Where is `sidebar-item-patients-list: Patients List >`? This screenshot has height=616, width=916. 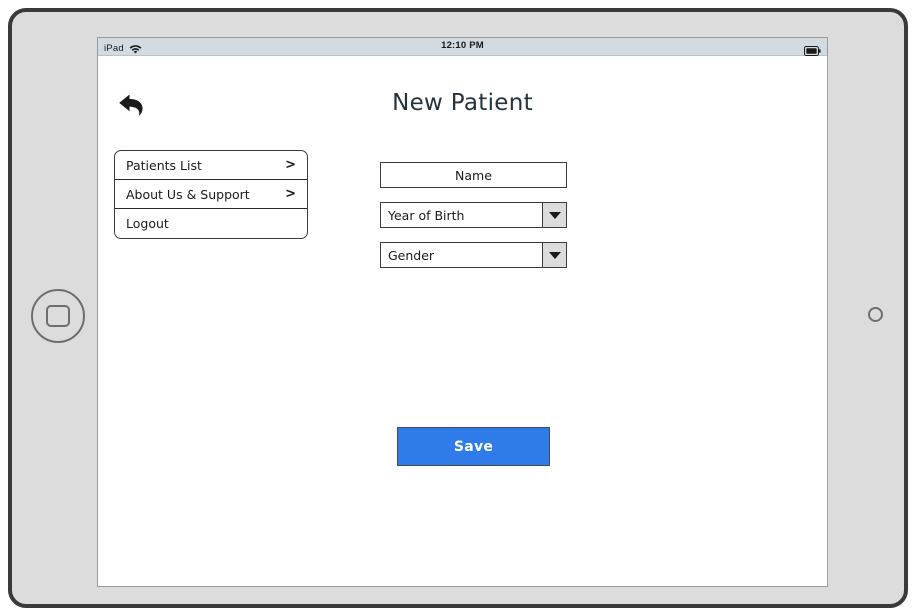
sidebar-item-patients-list: Patients List > is located at coordinates (211, 165).